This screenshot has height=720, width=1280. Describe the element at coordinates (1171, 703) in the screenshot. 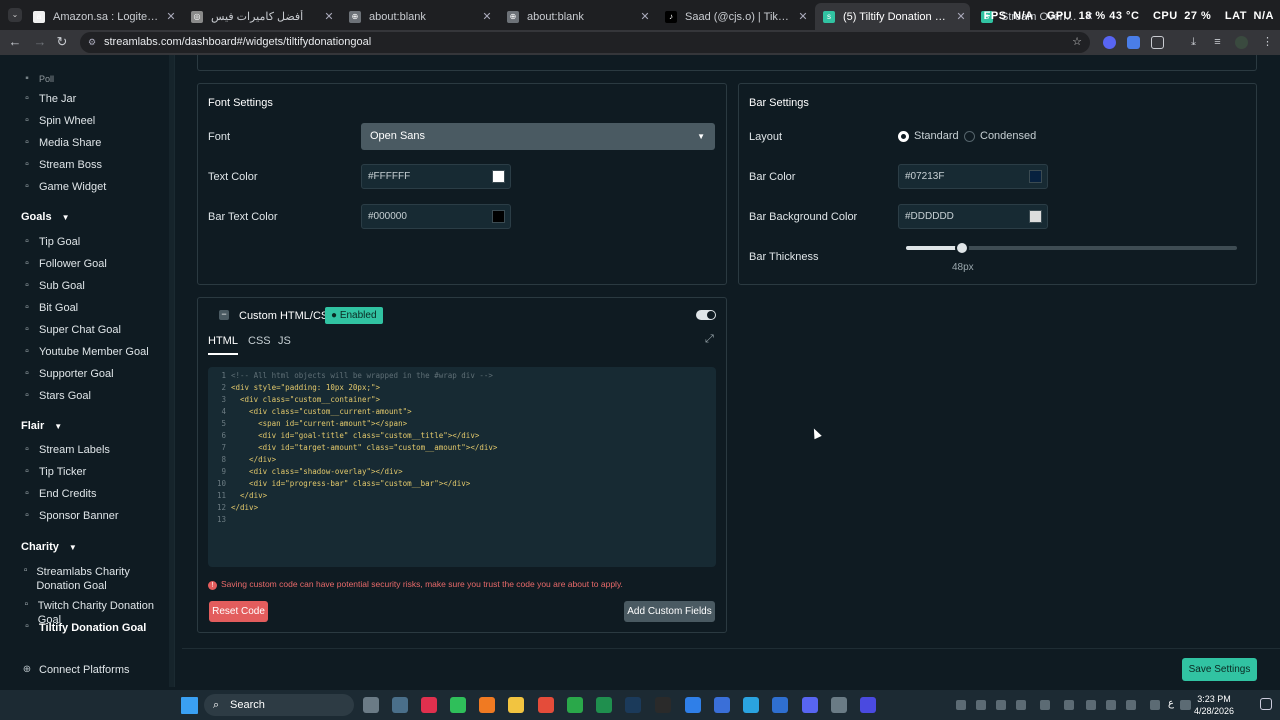

I see `language-indicator: ع` at that location.